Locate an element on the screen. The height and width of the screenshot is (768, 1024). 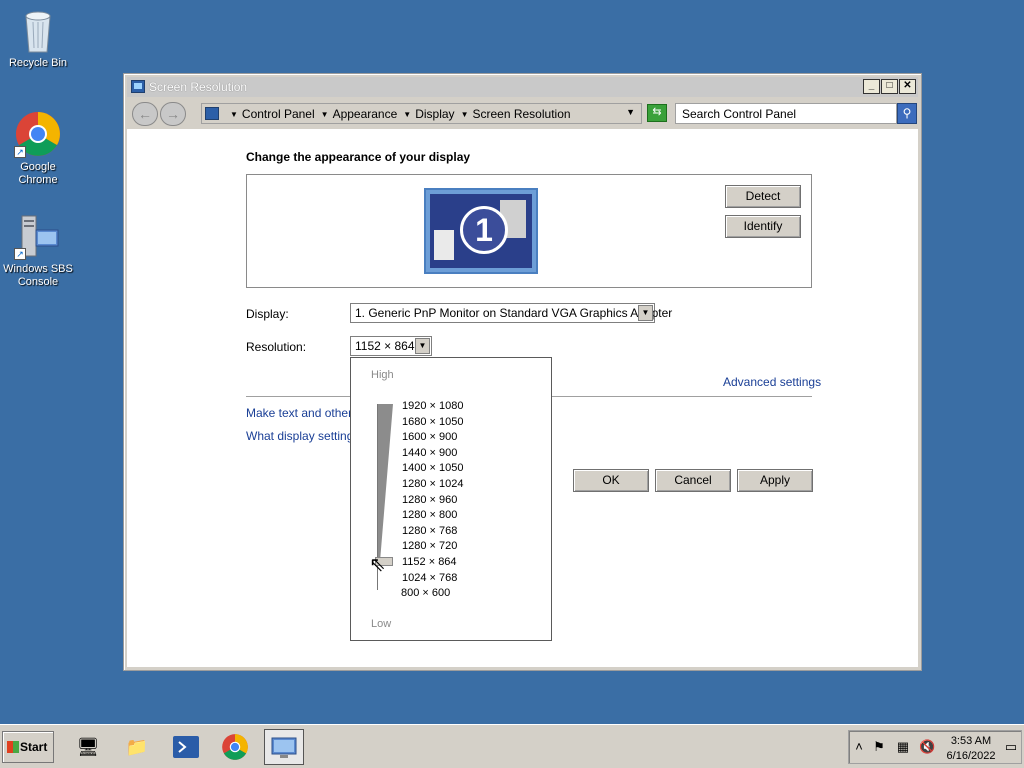
resolution-option: 1280 × 960 is located at coordinates (432, 501).